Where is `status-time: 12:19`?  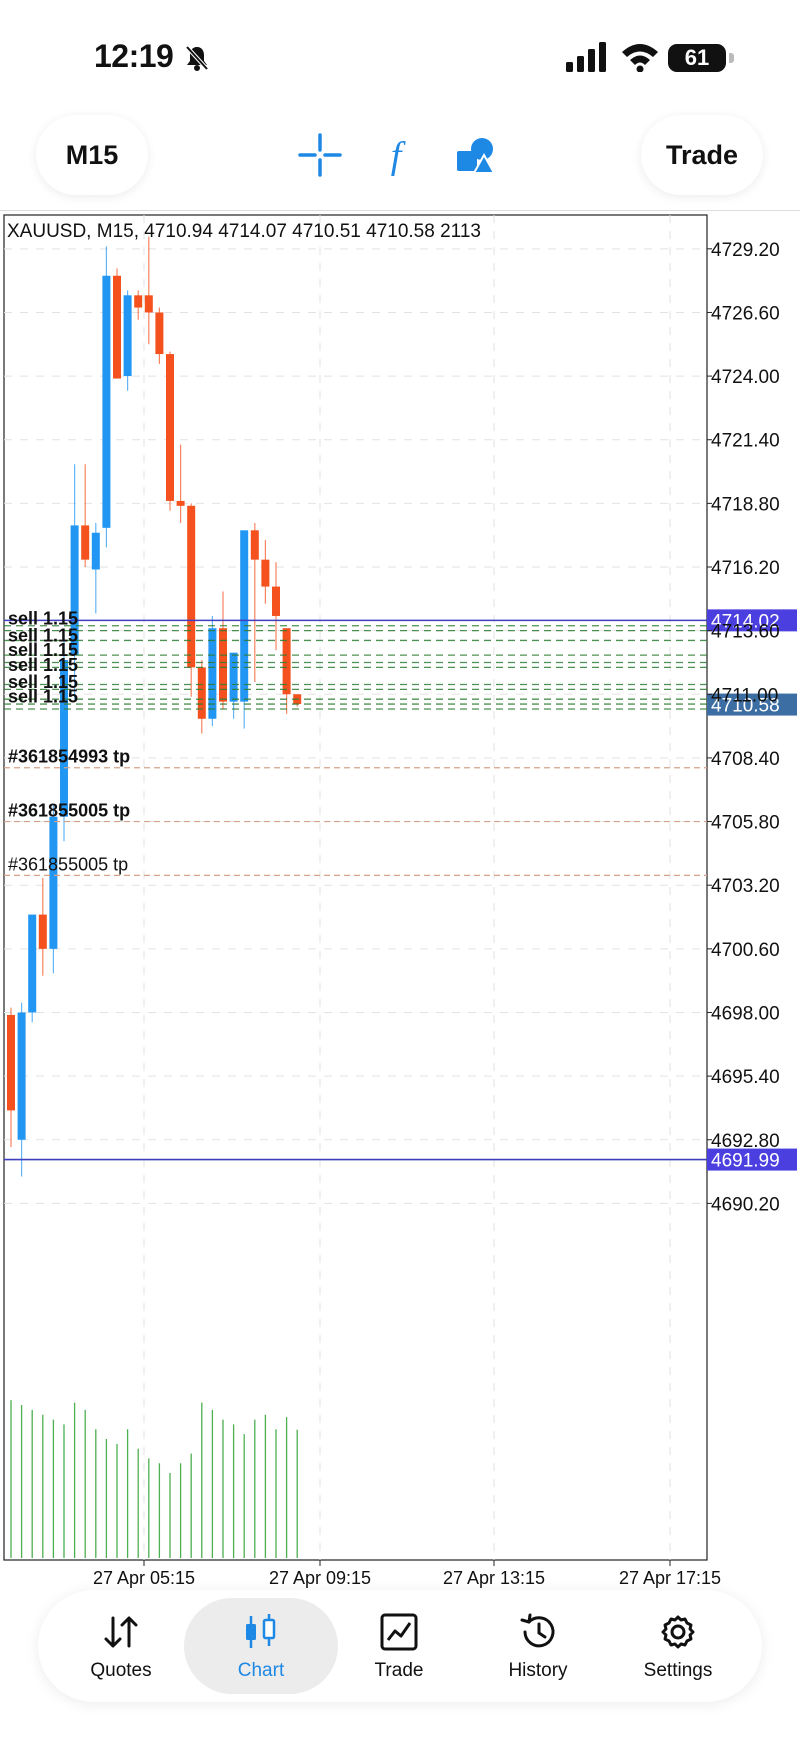 status-time: 12:19 is located at coordinates (134, 56).